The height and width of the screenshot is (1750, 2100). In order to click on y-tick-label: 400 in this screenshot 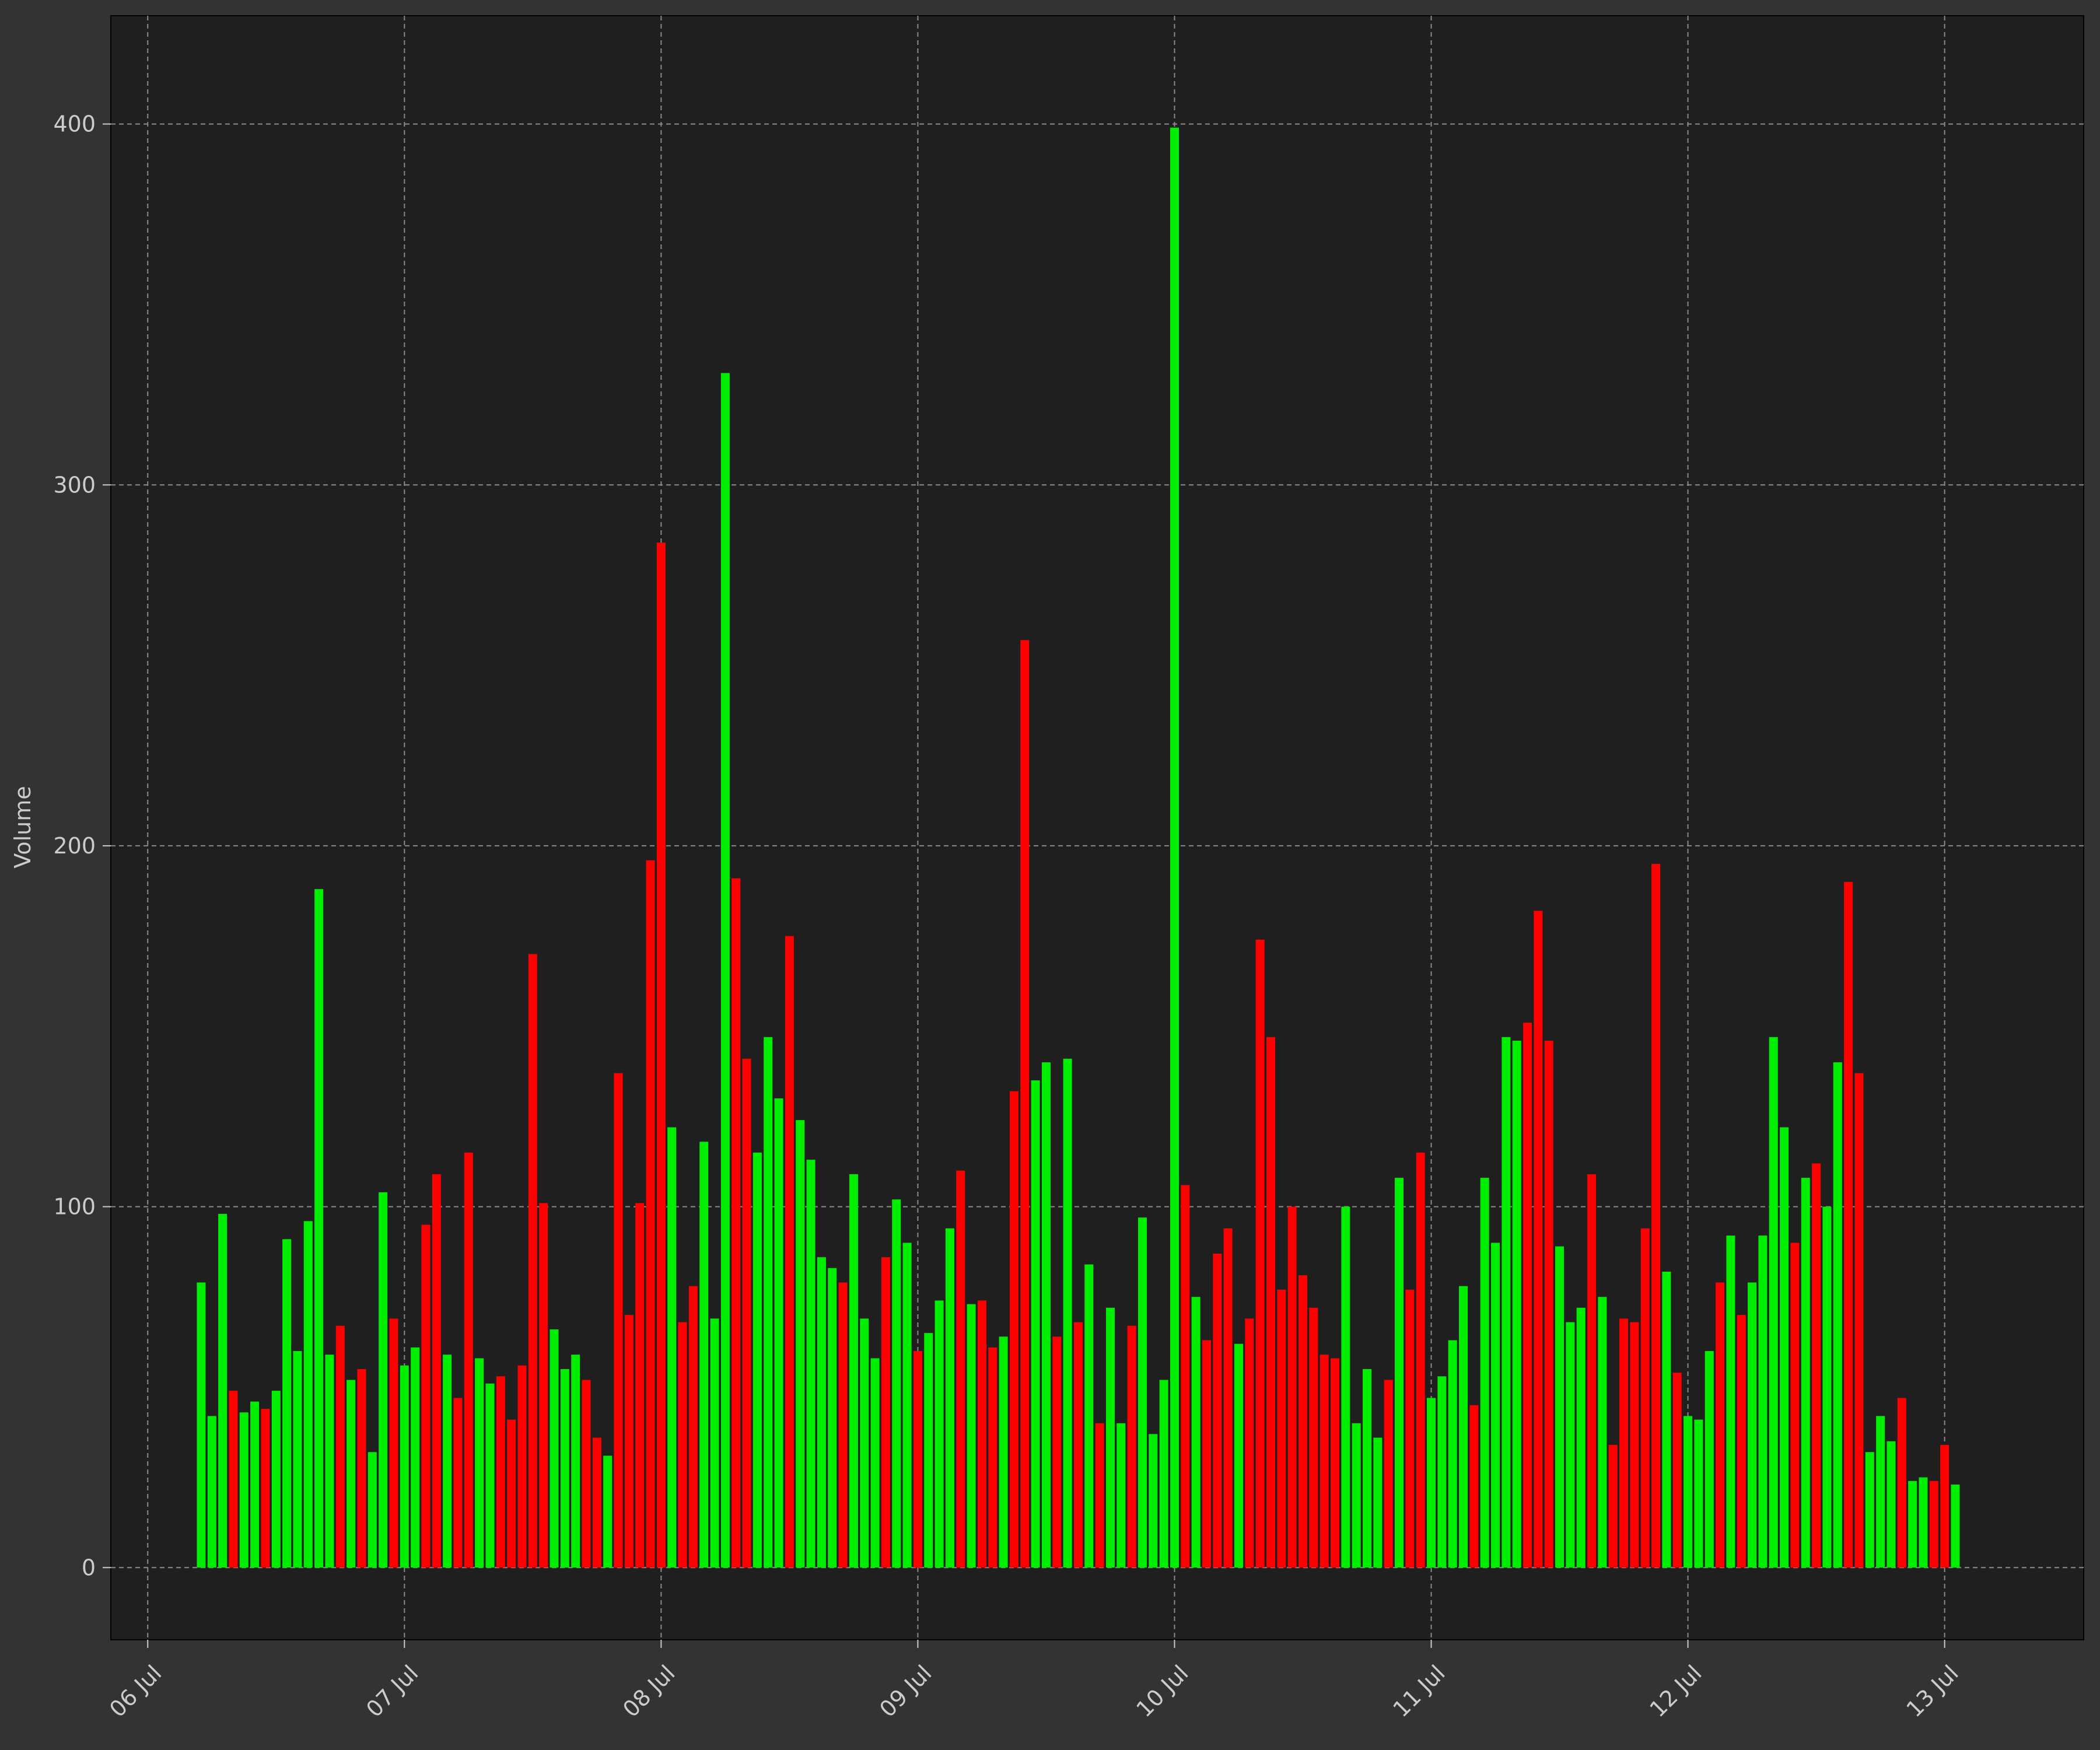, I will do `click(74, 124)`.